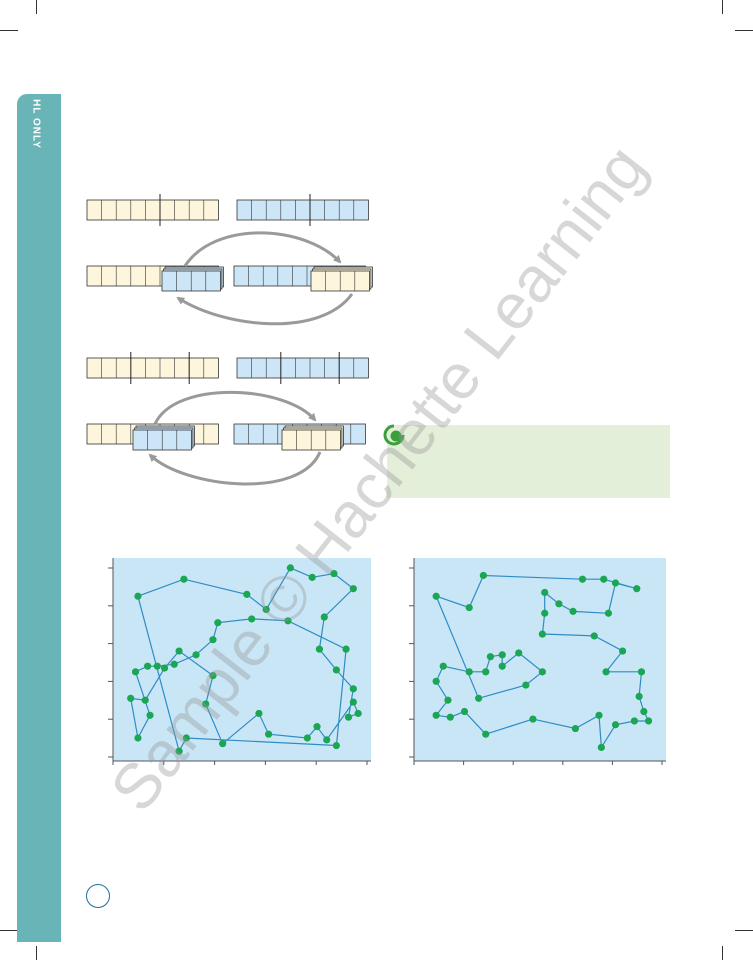 This screenshot has height=960, width=753. I want to click on page-number-circle, so click(98, 896).